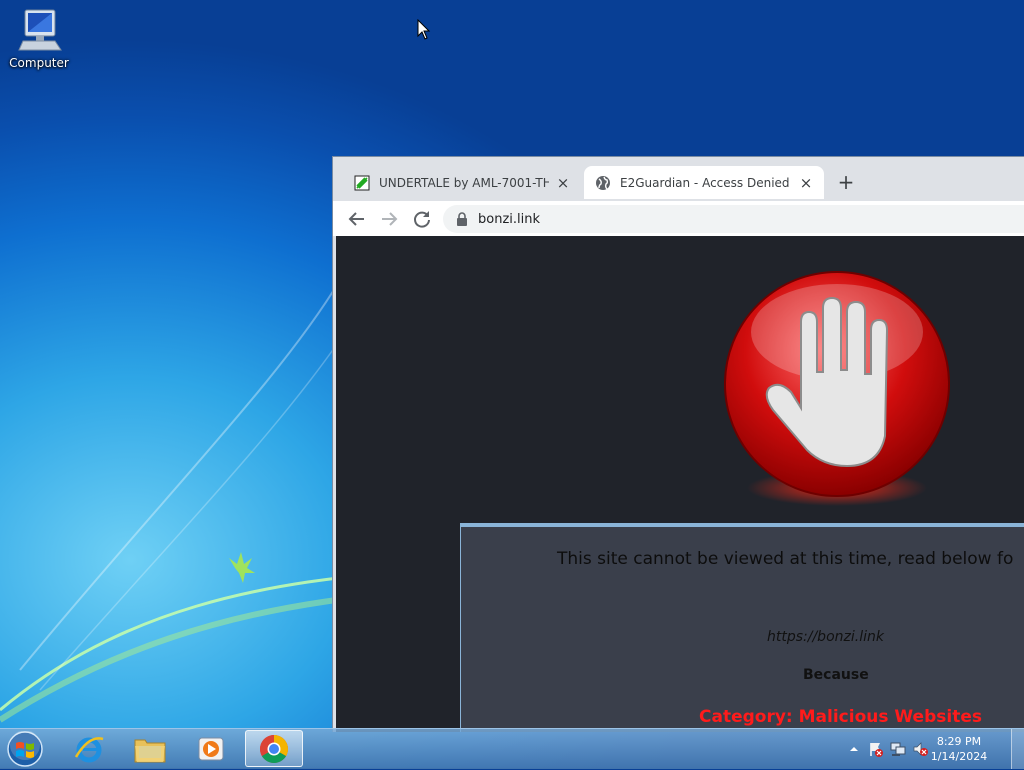 Image resolution: width=1024 pixels, height=770 pixels. What do you see at coordinates (424, 29) in the screenshot?
I see `mouse-cursor-icon` at bounding box center [424, 29].